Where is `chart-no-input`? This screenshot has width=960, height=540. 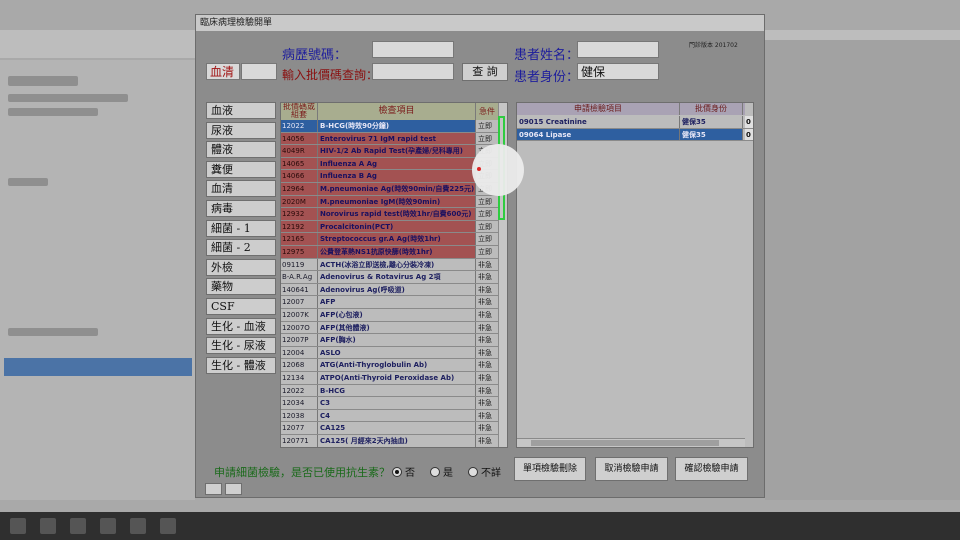 chart-no-input is located at coordinates (413, 49).